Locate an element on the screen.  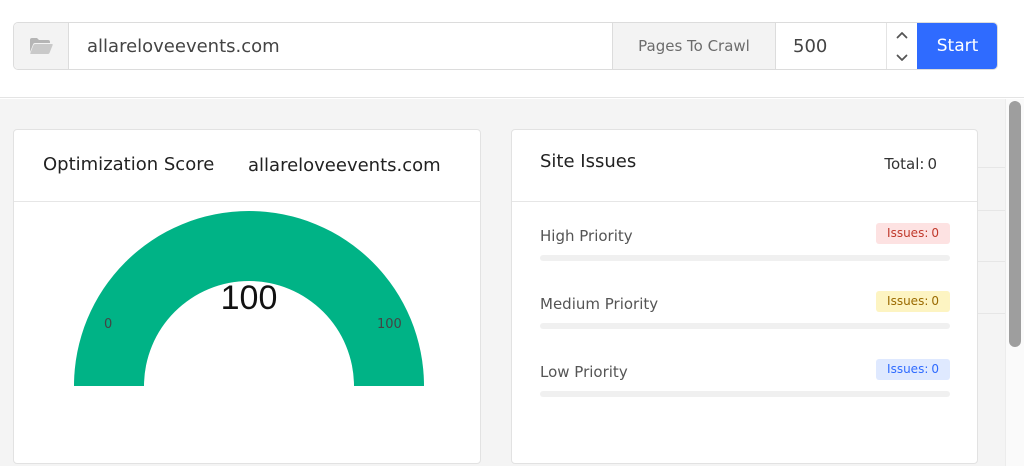
issue-label-low: Low Priority is located at coordinates (584, 372).